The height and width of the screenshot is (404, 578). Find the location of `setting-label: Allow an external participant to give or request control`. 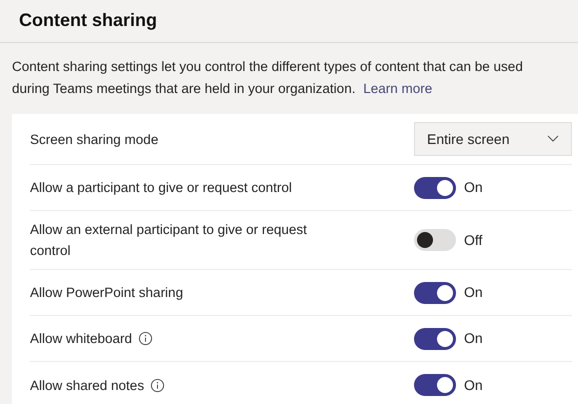

setting-label: Allow an external participant to give or request control is located at coordinates (169, 240).